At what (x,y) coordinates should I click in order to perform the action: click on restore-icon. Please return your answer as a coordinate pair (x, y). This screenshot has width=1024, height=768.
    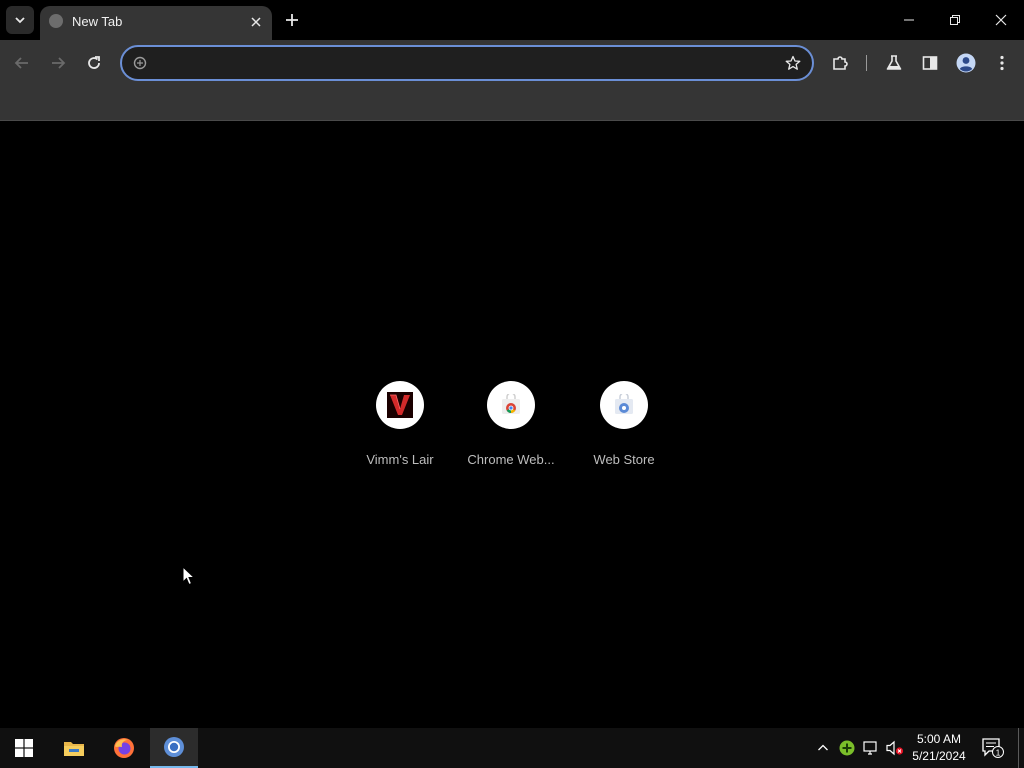
    Looking at the image, I should click on (955, 20).